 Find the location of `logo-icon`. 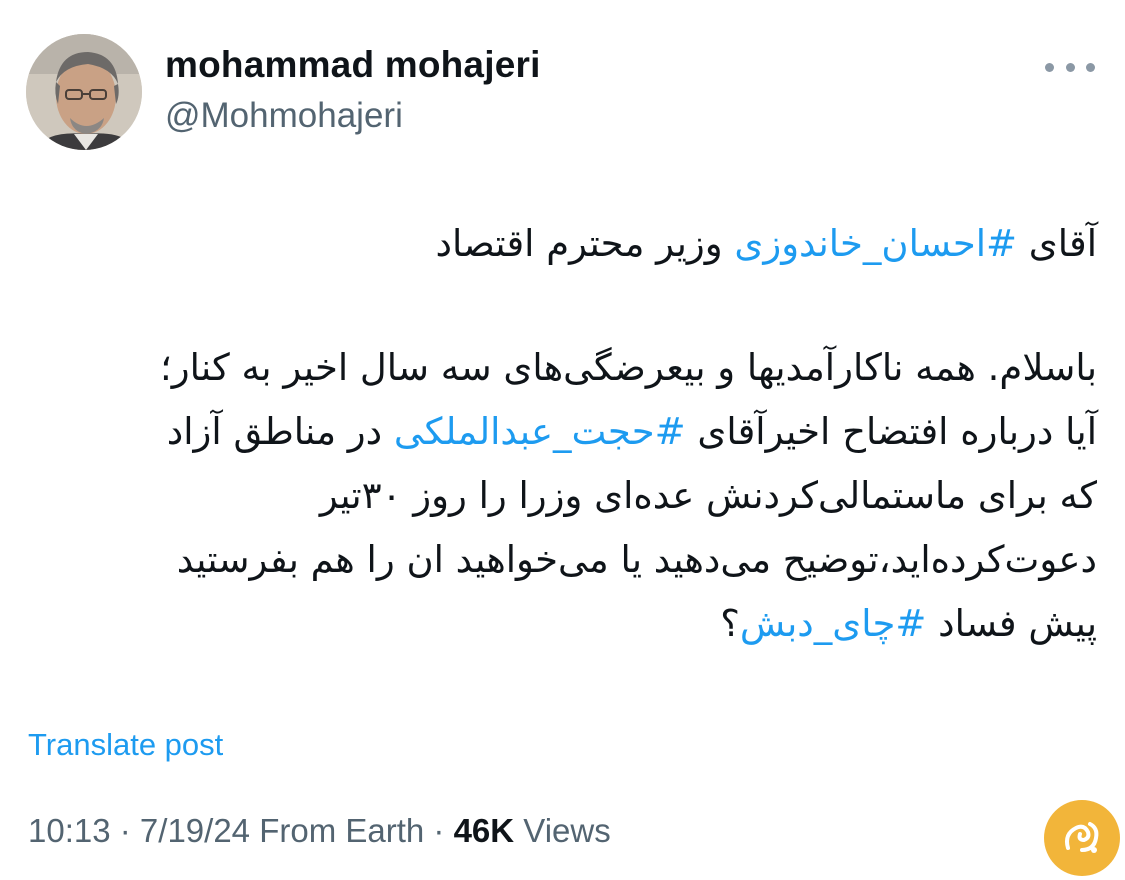

logo-icon is located at coordinates (1082, 837).